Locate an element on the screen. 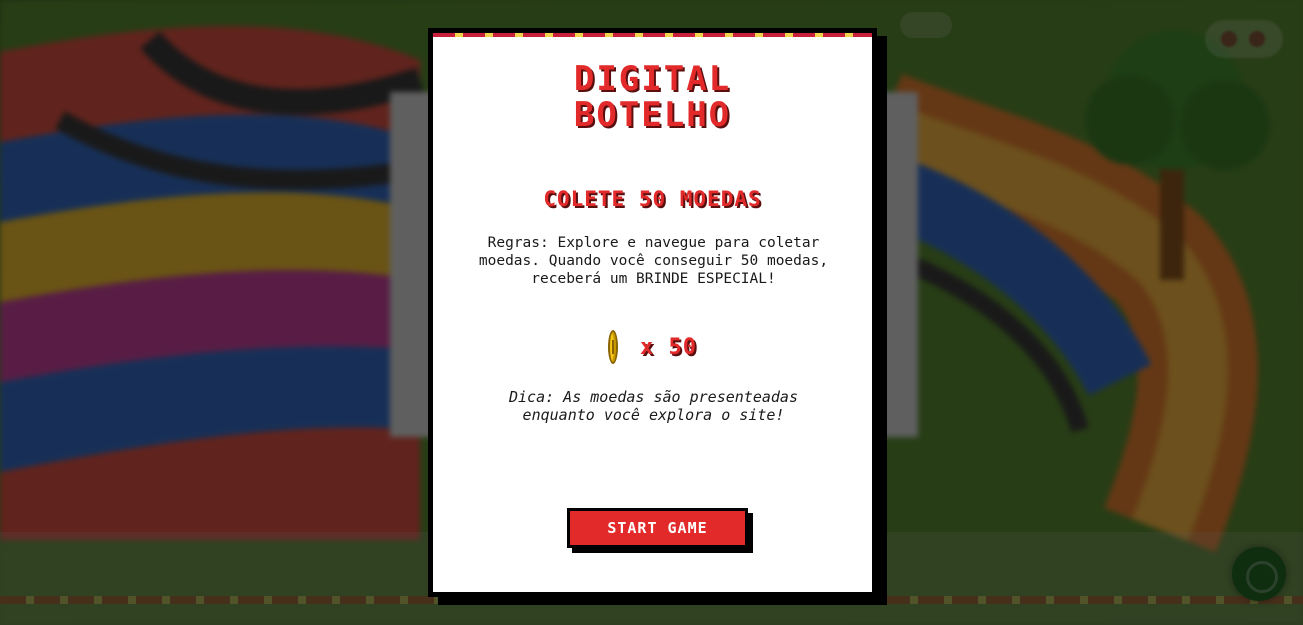 The image size is (1303, 625). coin-goal: x 50 is located at coordinates (652, 347).